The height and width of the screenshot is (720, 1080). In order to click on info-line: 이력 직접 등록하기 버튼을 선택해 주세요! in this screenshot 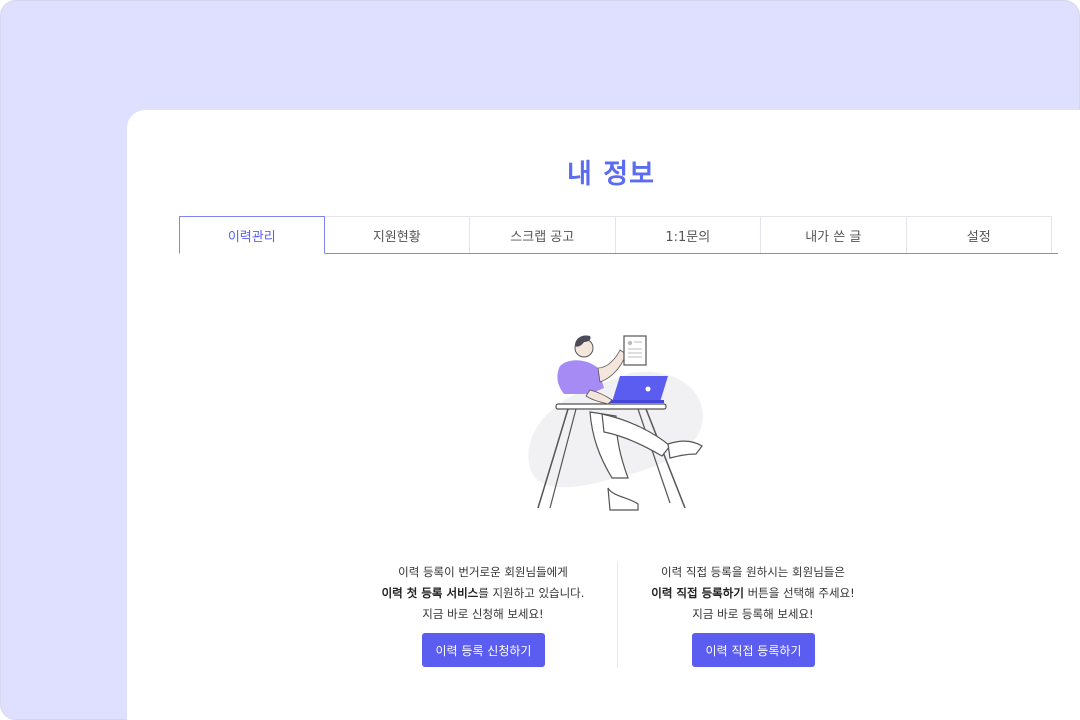, I will do `click(753, 593)`.